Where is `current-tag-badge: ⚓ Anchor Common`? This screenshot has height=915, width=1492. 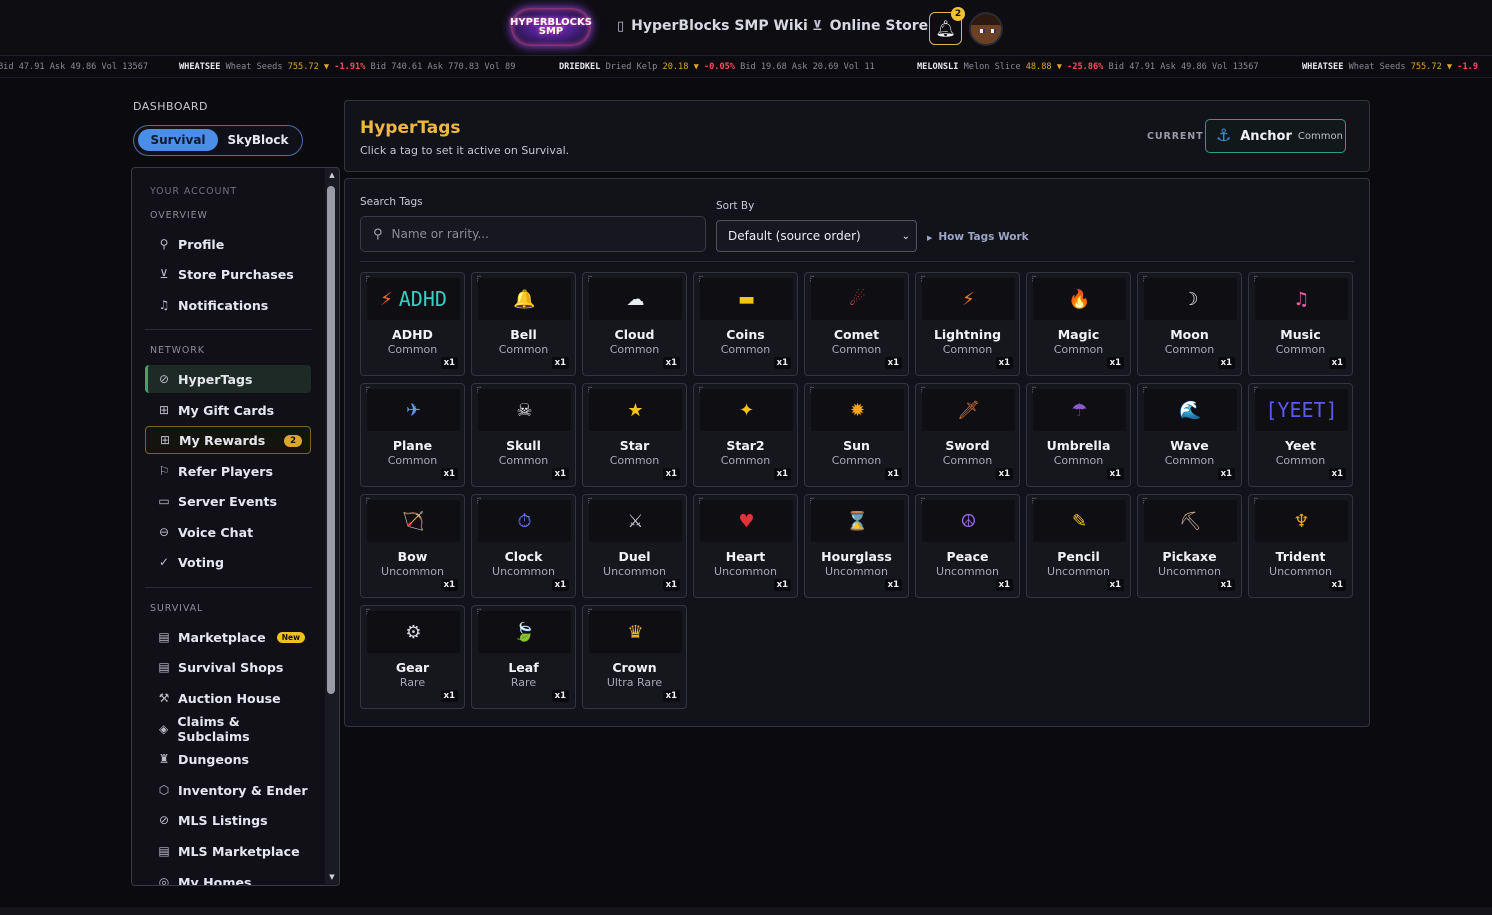
current-tag-badge: ⚓ Anchor Common is located at coordinates (1275, 136).